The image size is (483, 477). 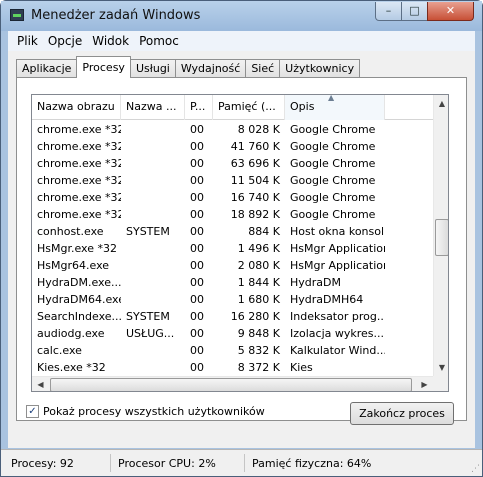 I want to click on tab-aplikacje: Aplikacje, so click(x=47, y=68).